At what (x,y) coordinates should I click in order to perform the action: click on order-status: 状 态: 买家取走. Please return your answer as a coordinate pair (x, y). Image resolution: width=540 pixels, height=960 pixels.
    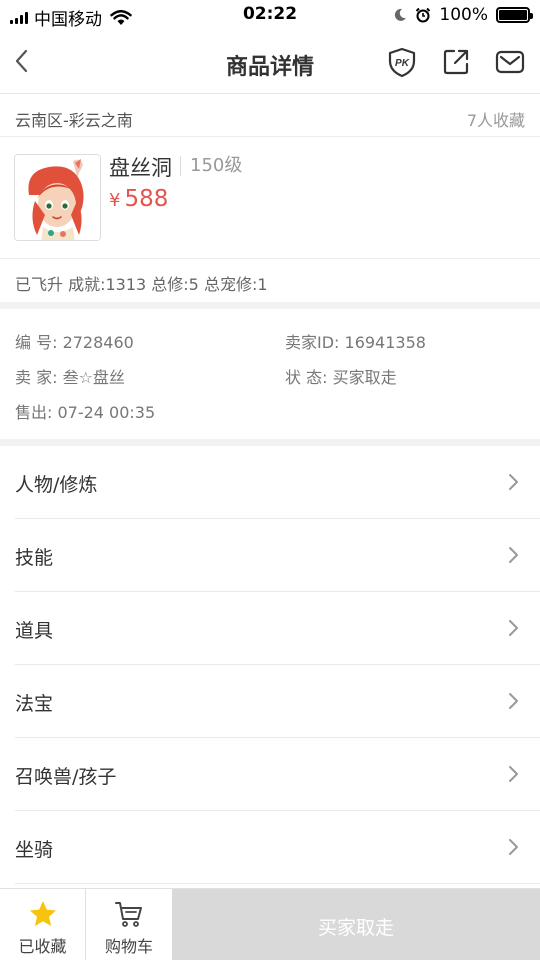
    Looking at the image, I should click on (341, 377).